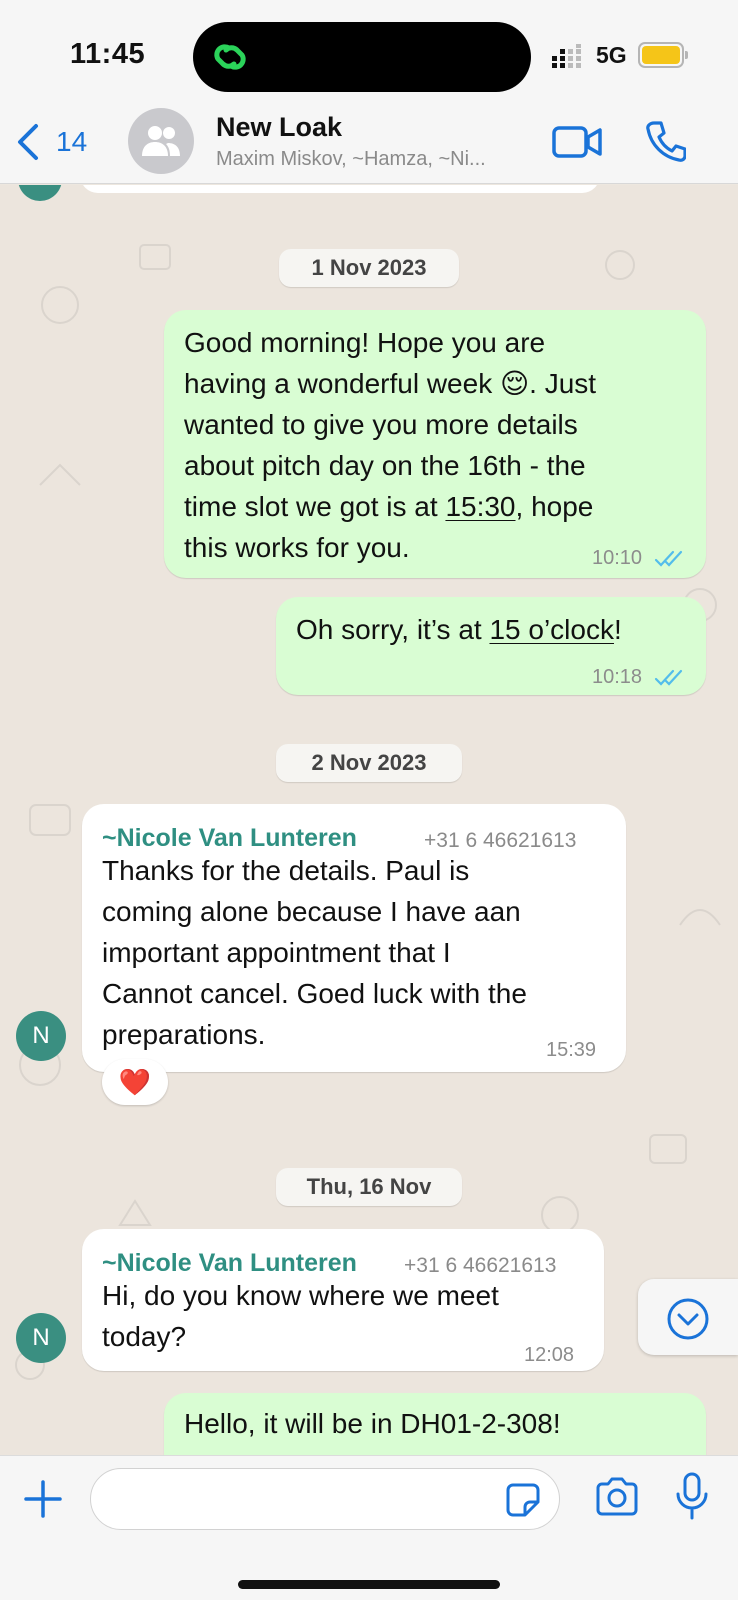 This screenshot has width=738, height=1600. Describe the element at coordinates (571, 1050) in the screenshot. I see `message-time: 15:39` at that location.